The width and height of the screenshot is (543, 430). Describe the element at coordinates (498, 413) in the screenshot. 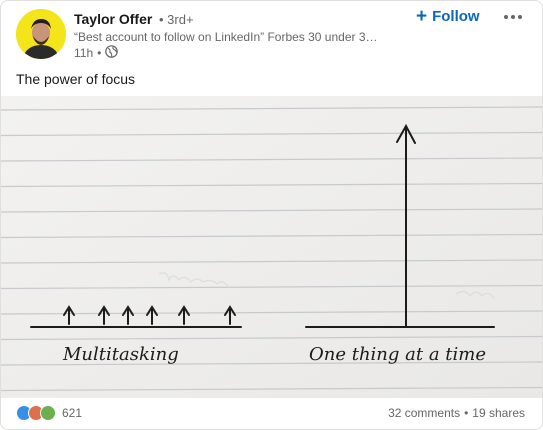

I see `shares-link: 19 shares` at that location.